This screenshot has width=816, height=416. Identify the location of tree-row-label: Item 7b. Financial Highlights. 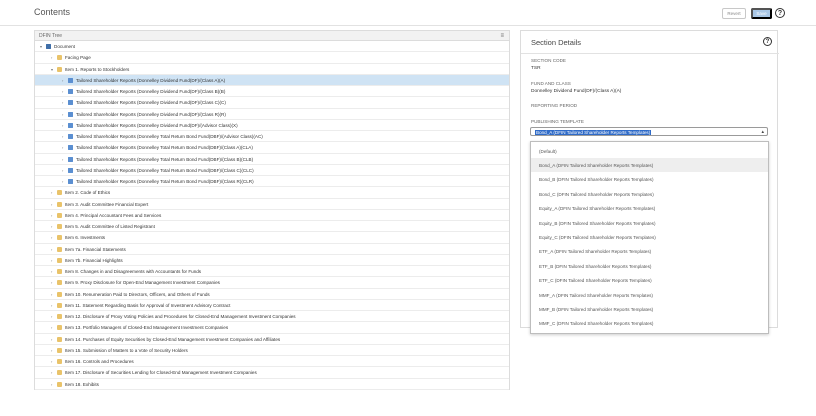
(94, 260).